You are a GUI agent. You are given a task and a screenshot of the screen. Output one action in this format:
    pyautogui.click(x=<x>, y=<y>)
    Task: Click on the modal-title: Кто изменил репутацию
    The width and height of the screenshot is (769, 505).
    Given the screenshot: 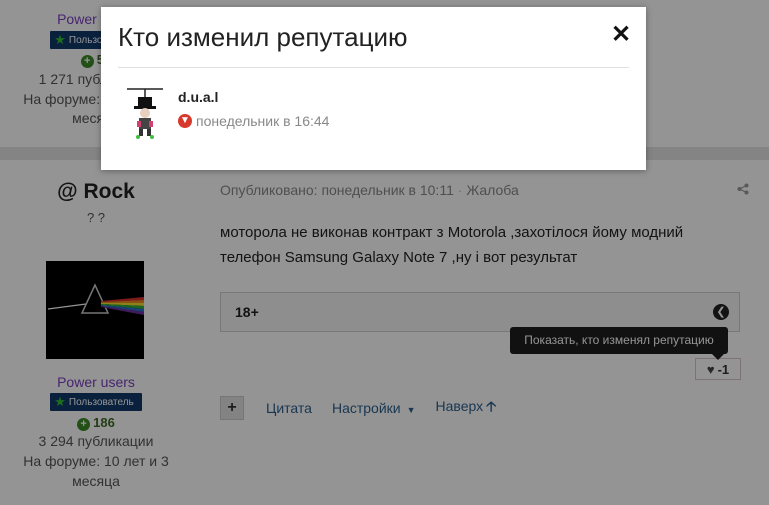 What is the action you would take?
    pyautogui.click(x=263, y=37)
    